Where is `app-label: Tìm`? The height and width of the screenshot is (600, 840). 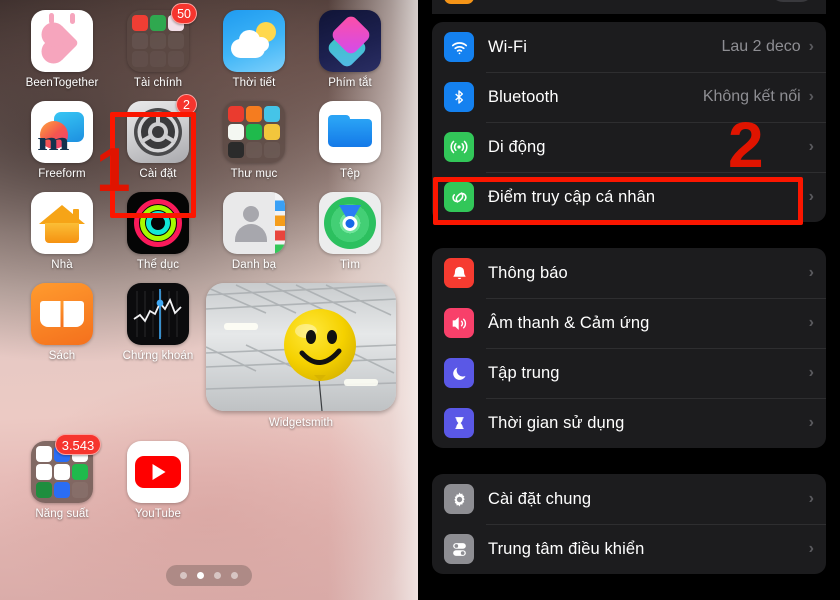
app-label: Tìm is located at coordinates (350, 265).